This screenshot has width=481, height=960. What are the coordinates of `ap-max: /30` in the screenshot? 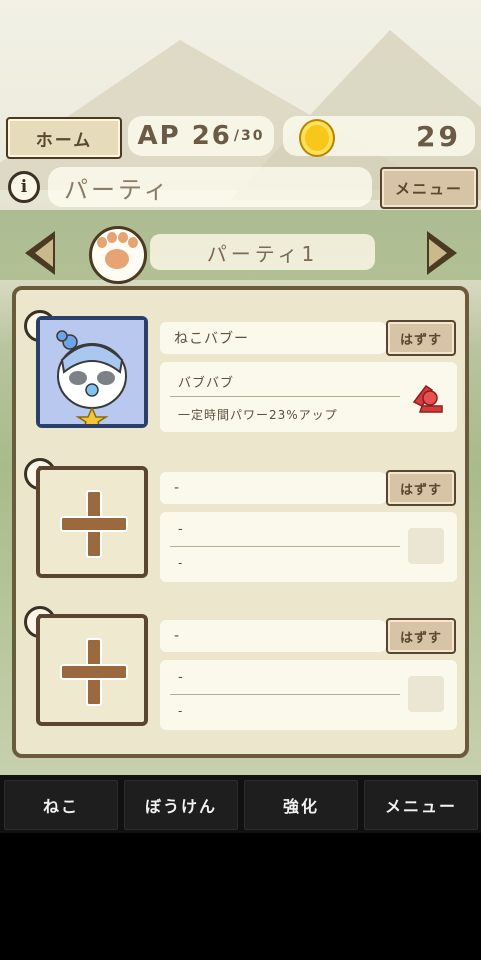 It's located at (249, 136).